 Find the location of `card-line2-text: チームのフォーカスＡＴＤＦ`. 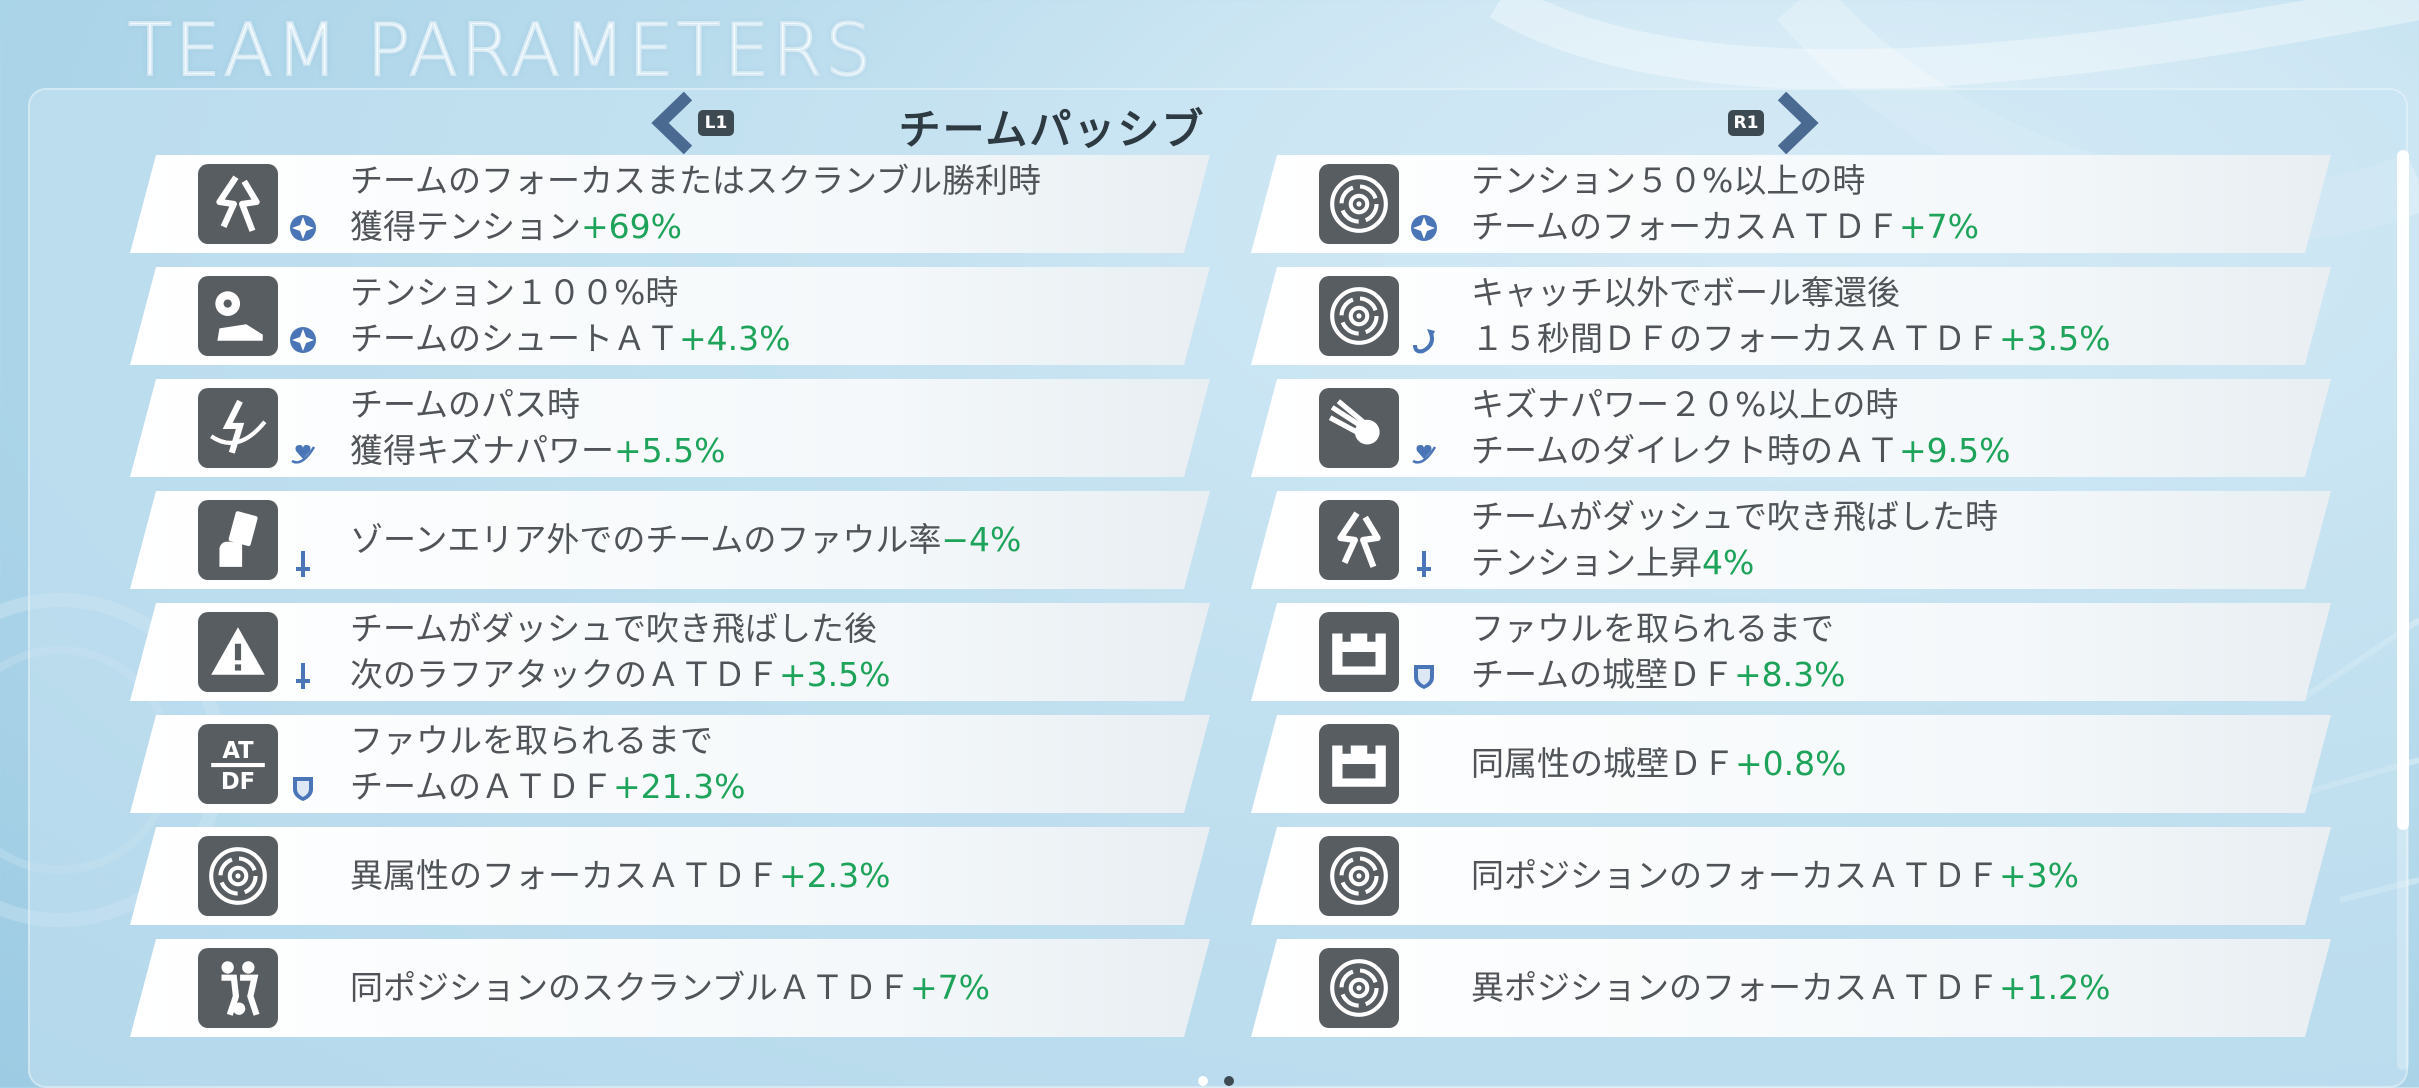

card-line2-text: チームのフォーカスＡＴＤＦ is located at coordinates (1685, 226).